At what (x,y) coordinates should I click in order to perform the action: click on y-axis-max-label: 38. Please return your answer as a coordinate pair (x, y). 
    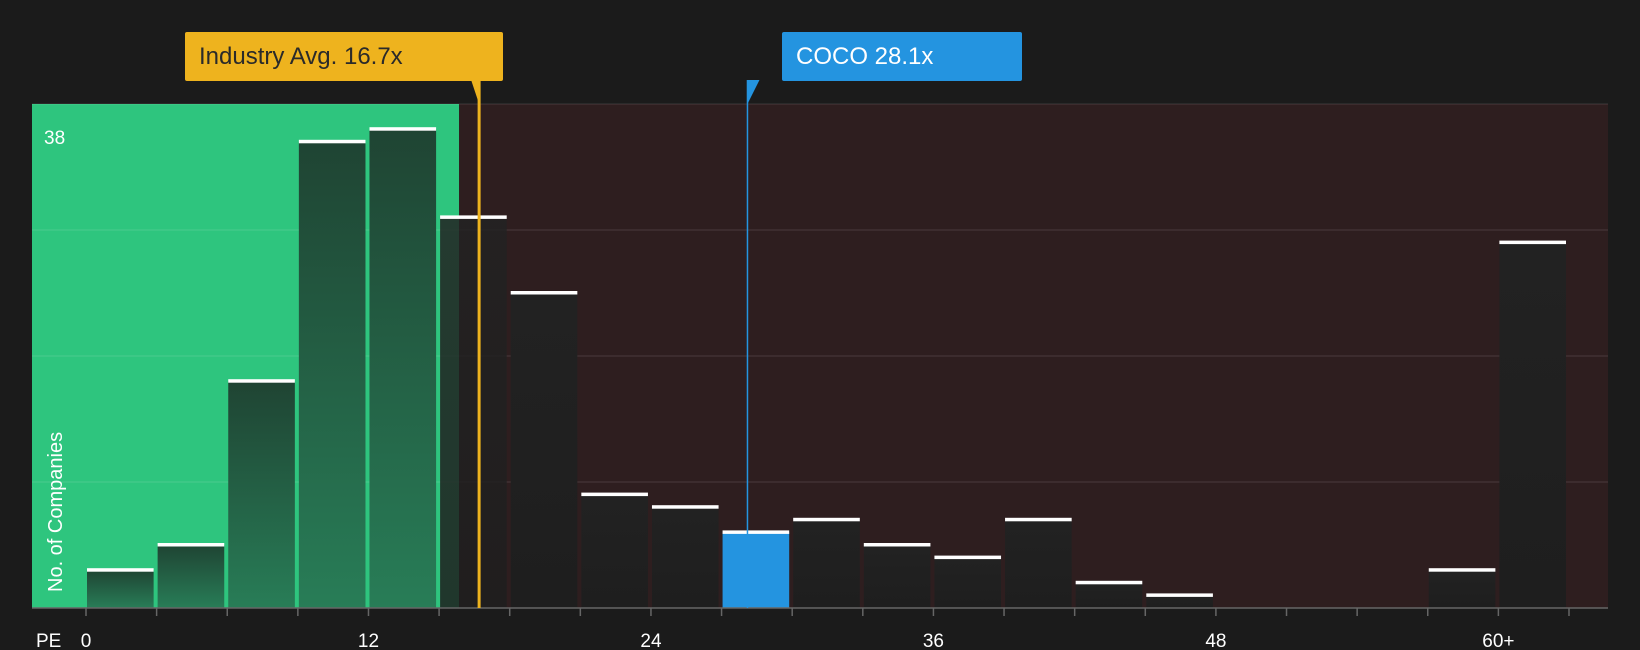
    Looking at the image, I should click on (54, 138).